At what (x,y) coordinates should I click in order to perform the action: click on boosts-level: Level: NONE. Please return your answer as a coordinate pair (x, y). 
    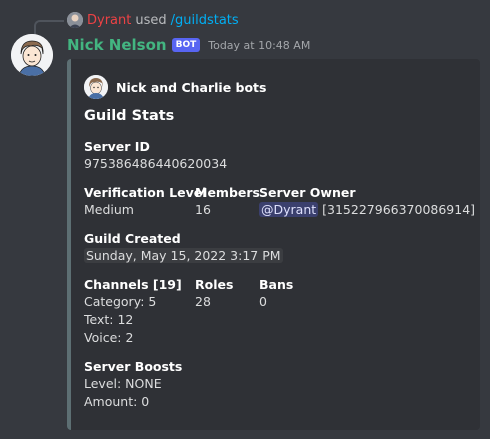
    Looking at the image, I should click on (123, 383).